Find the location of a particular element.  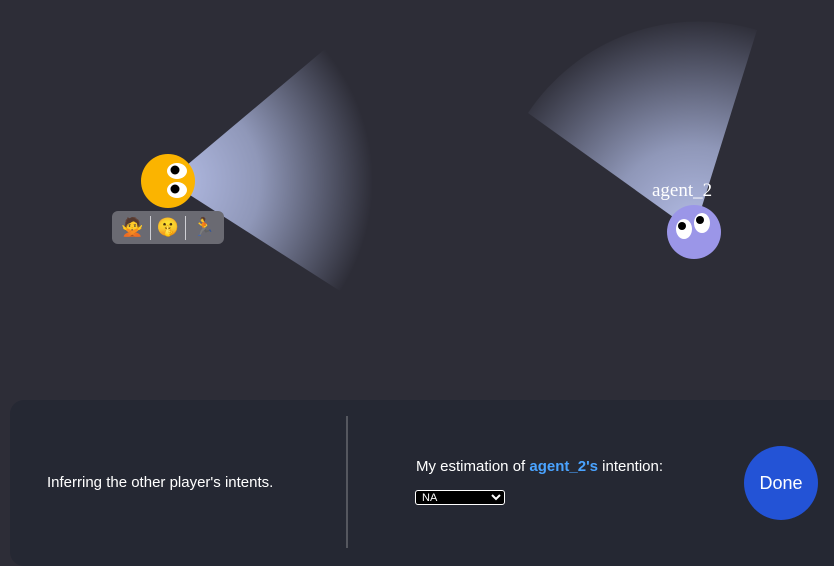

intention-select: NA is located at coordinates (460, 497).